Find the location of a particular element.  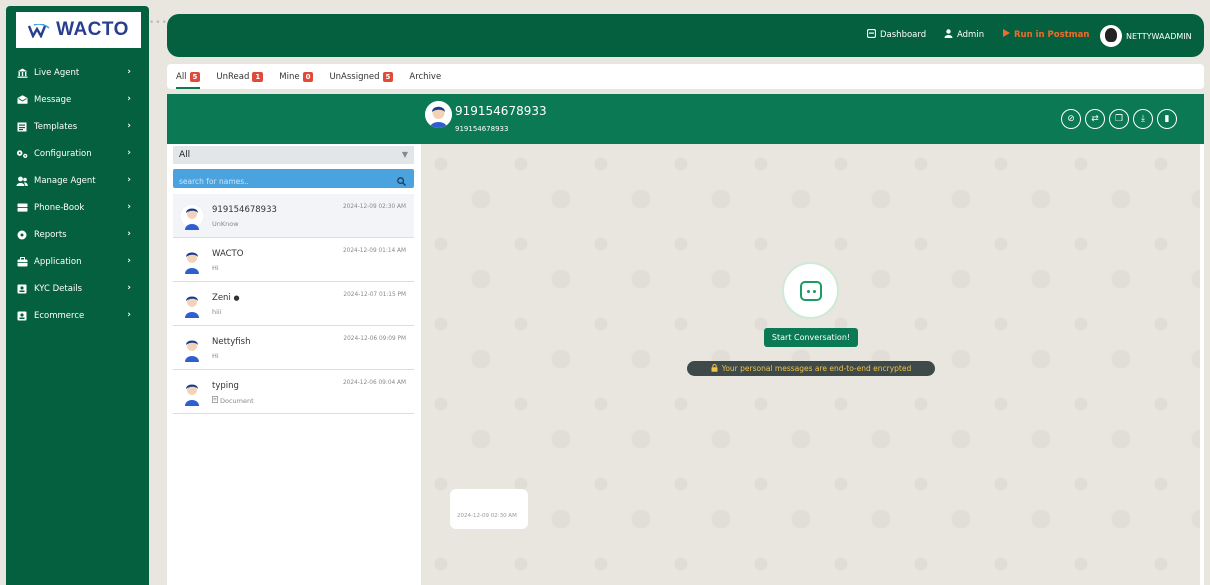

last-message: Document is located at coordinates (233, 400).